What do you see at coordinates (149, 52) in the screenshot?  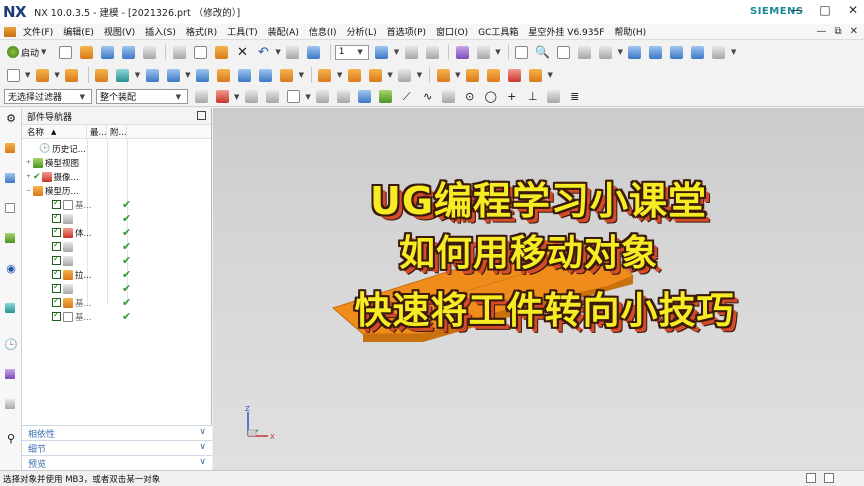 I see `print-button` at bounding box center [149, 52].